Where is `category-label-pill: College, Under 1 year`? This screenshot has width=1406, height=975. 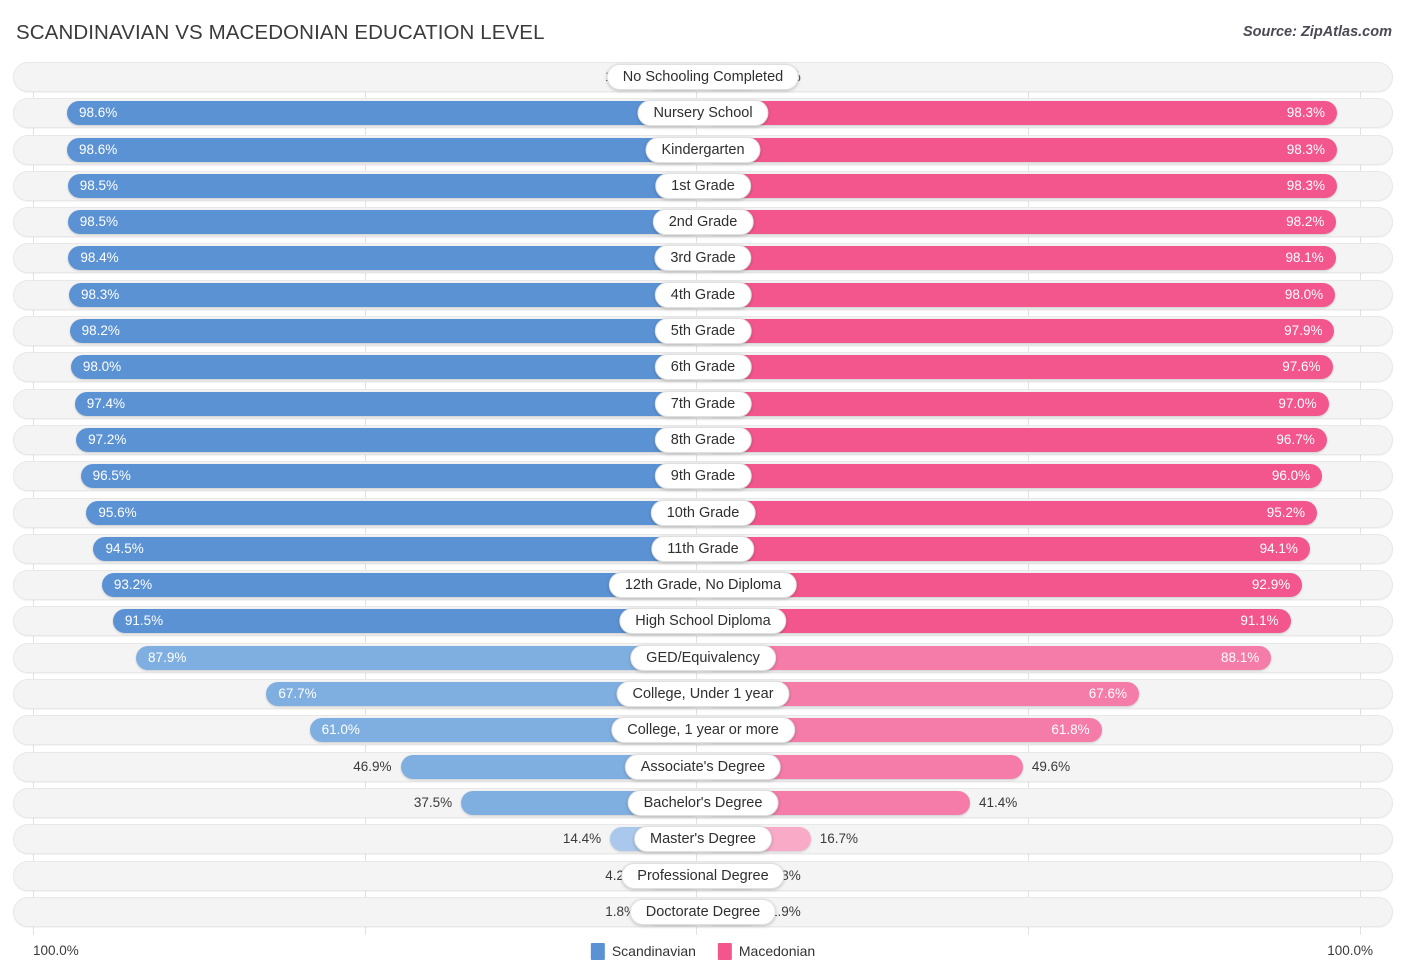 category-label-pill: College, Under 1 year is located at coordinates (703, 694).